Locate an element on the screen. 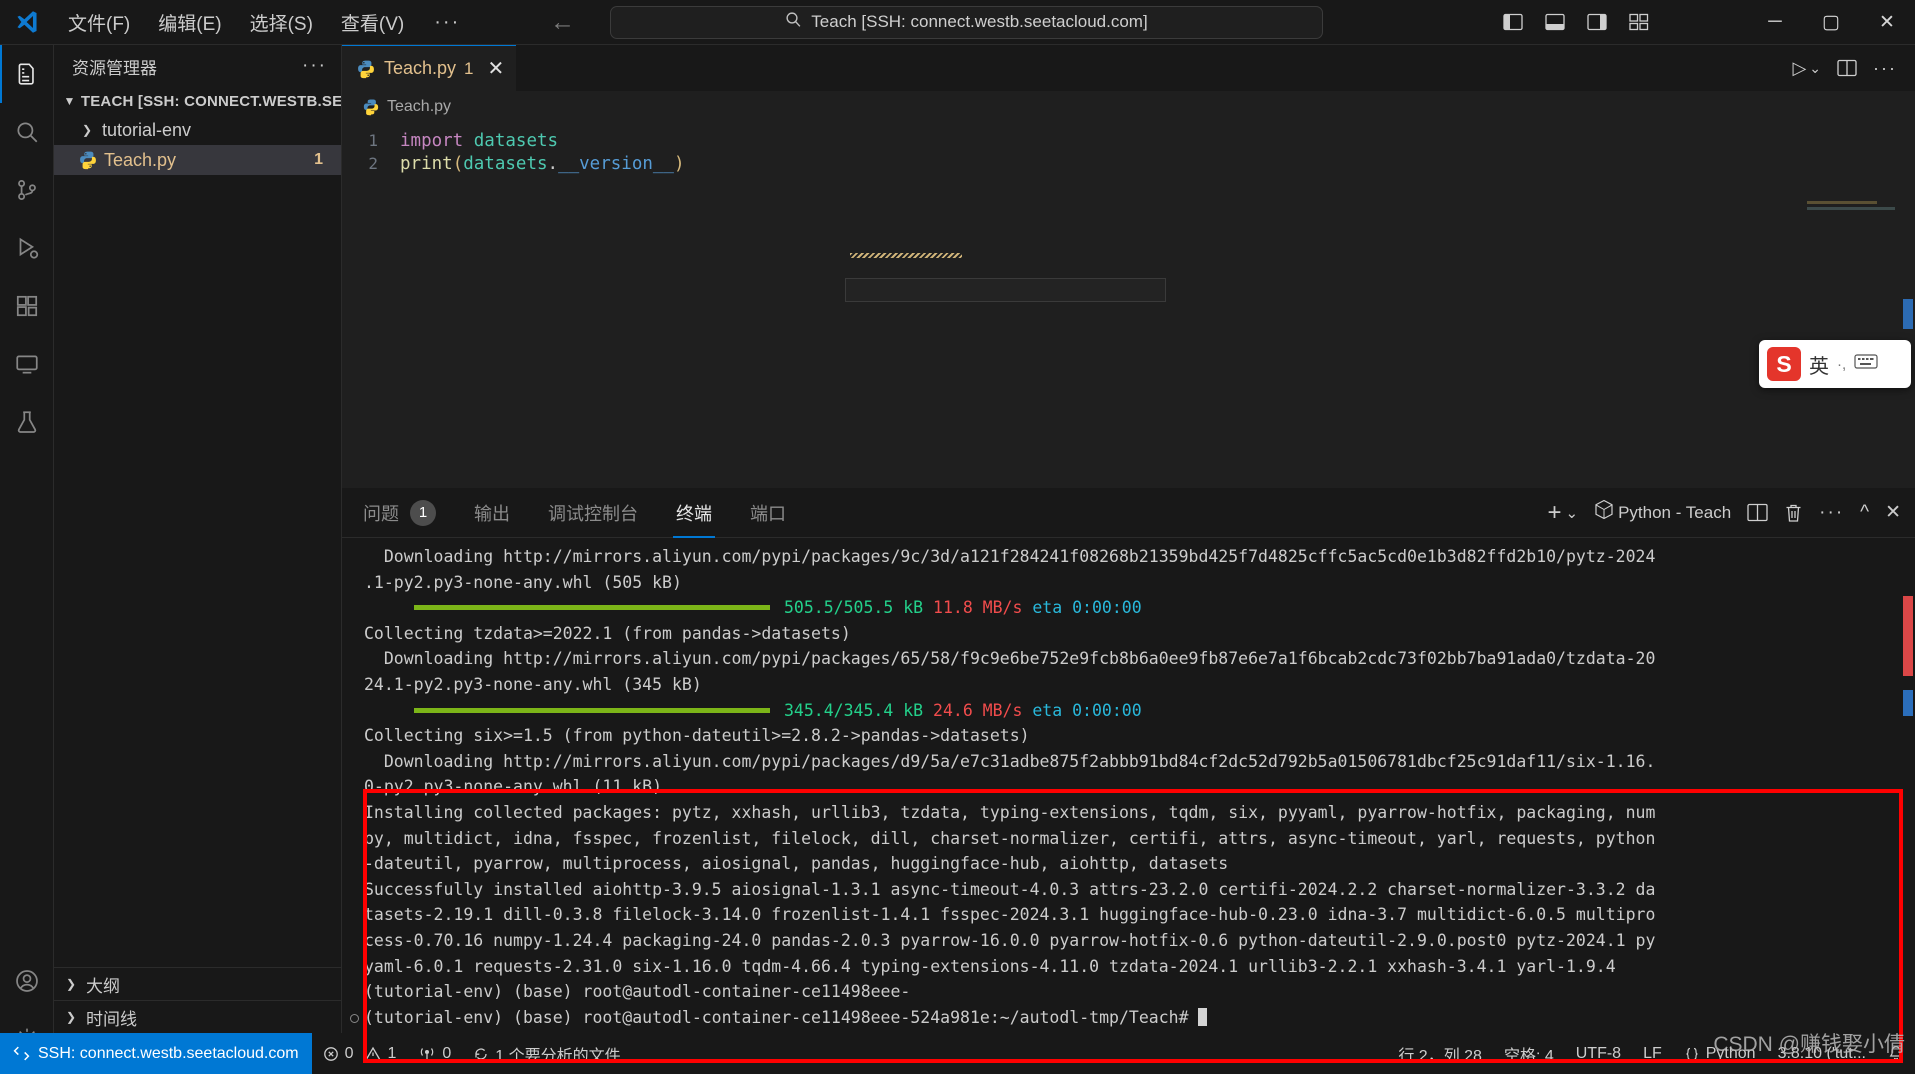  ime-punctuation-icon: ·, is located at coordinates (1841, 364).